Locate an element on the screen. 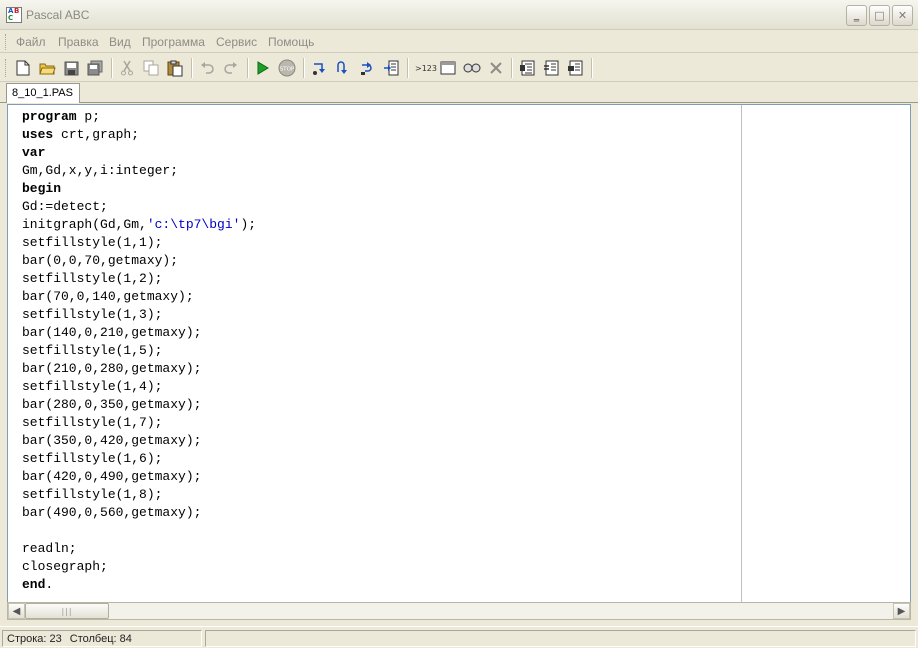 The height and width of the screenshot is (648, 918). code-line: setfillstyle(1,7); is located at coordinates (139, 423).